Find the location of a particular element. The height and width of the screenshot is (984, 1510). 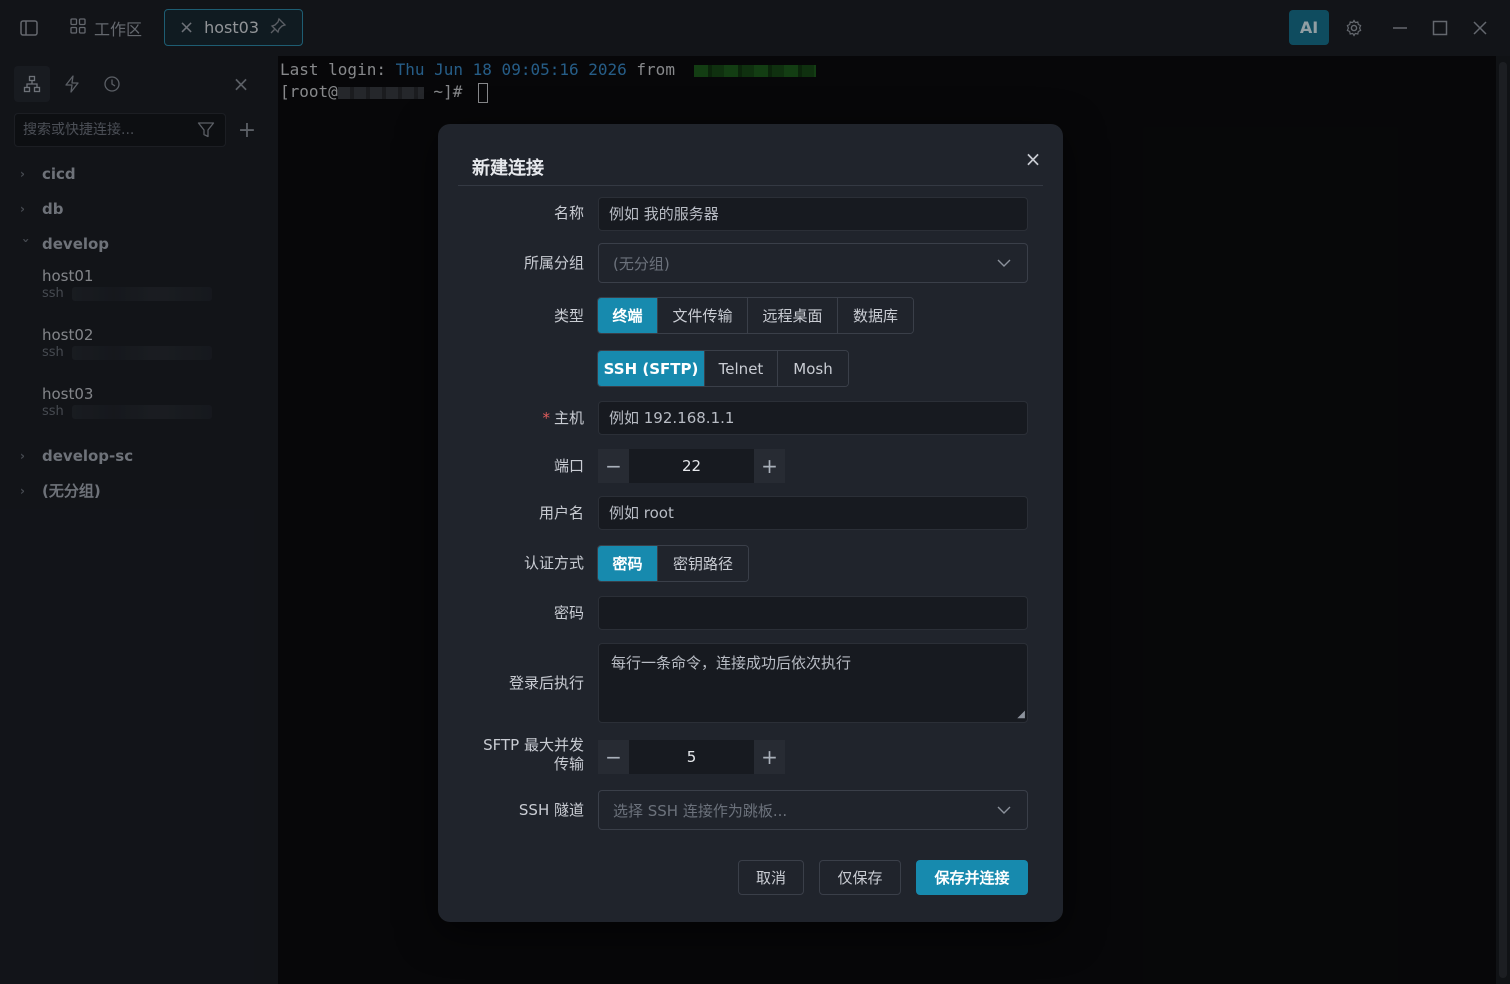

post-login-placeholder: 每行一条命令，连接成功后依次执行 is located at coordinates (731, 663).